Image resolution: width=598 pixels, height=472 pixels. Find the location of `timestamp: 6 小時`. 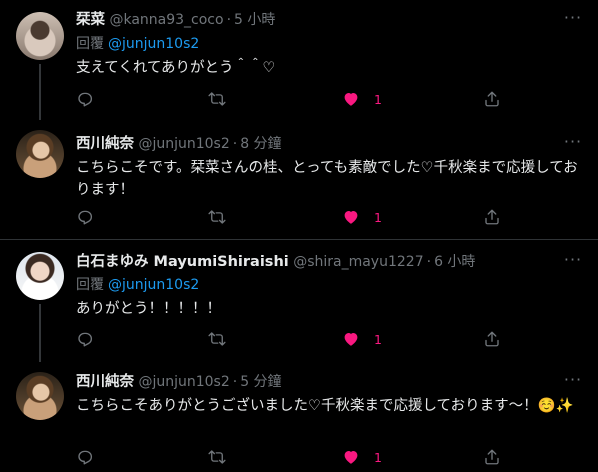

timestamp: 6 小時 is located at coordinates (454, 262).